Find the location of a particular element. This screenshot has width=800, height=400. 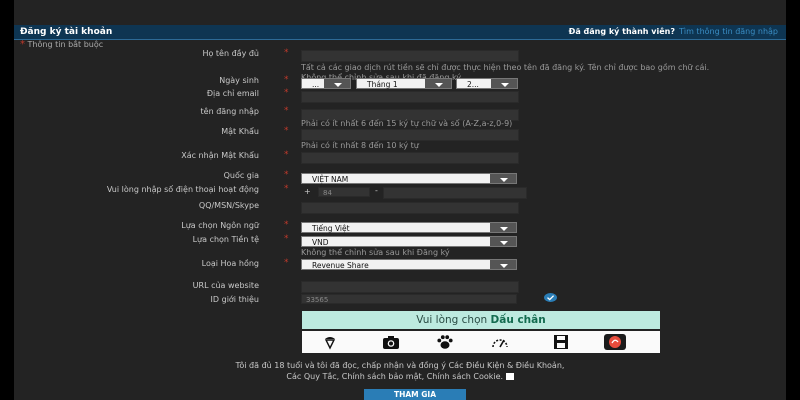

dob-label: Ngày sinh is located at coordinates (239, 80).